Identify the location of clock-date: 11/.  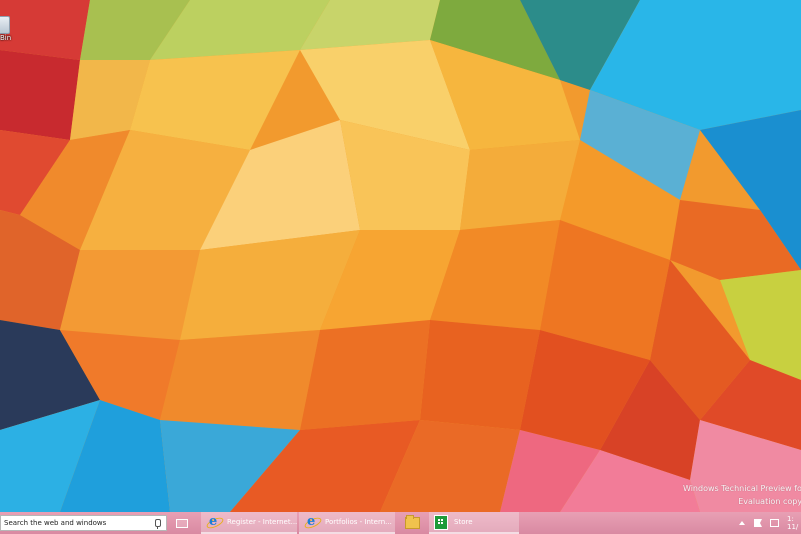
(793, 527).